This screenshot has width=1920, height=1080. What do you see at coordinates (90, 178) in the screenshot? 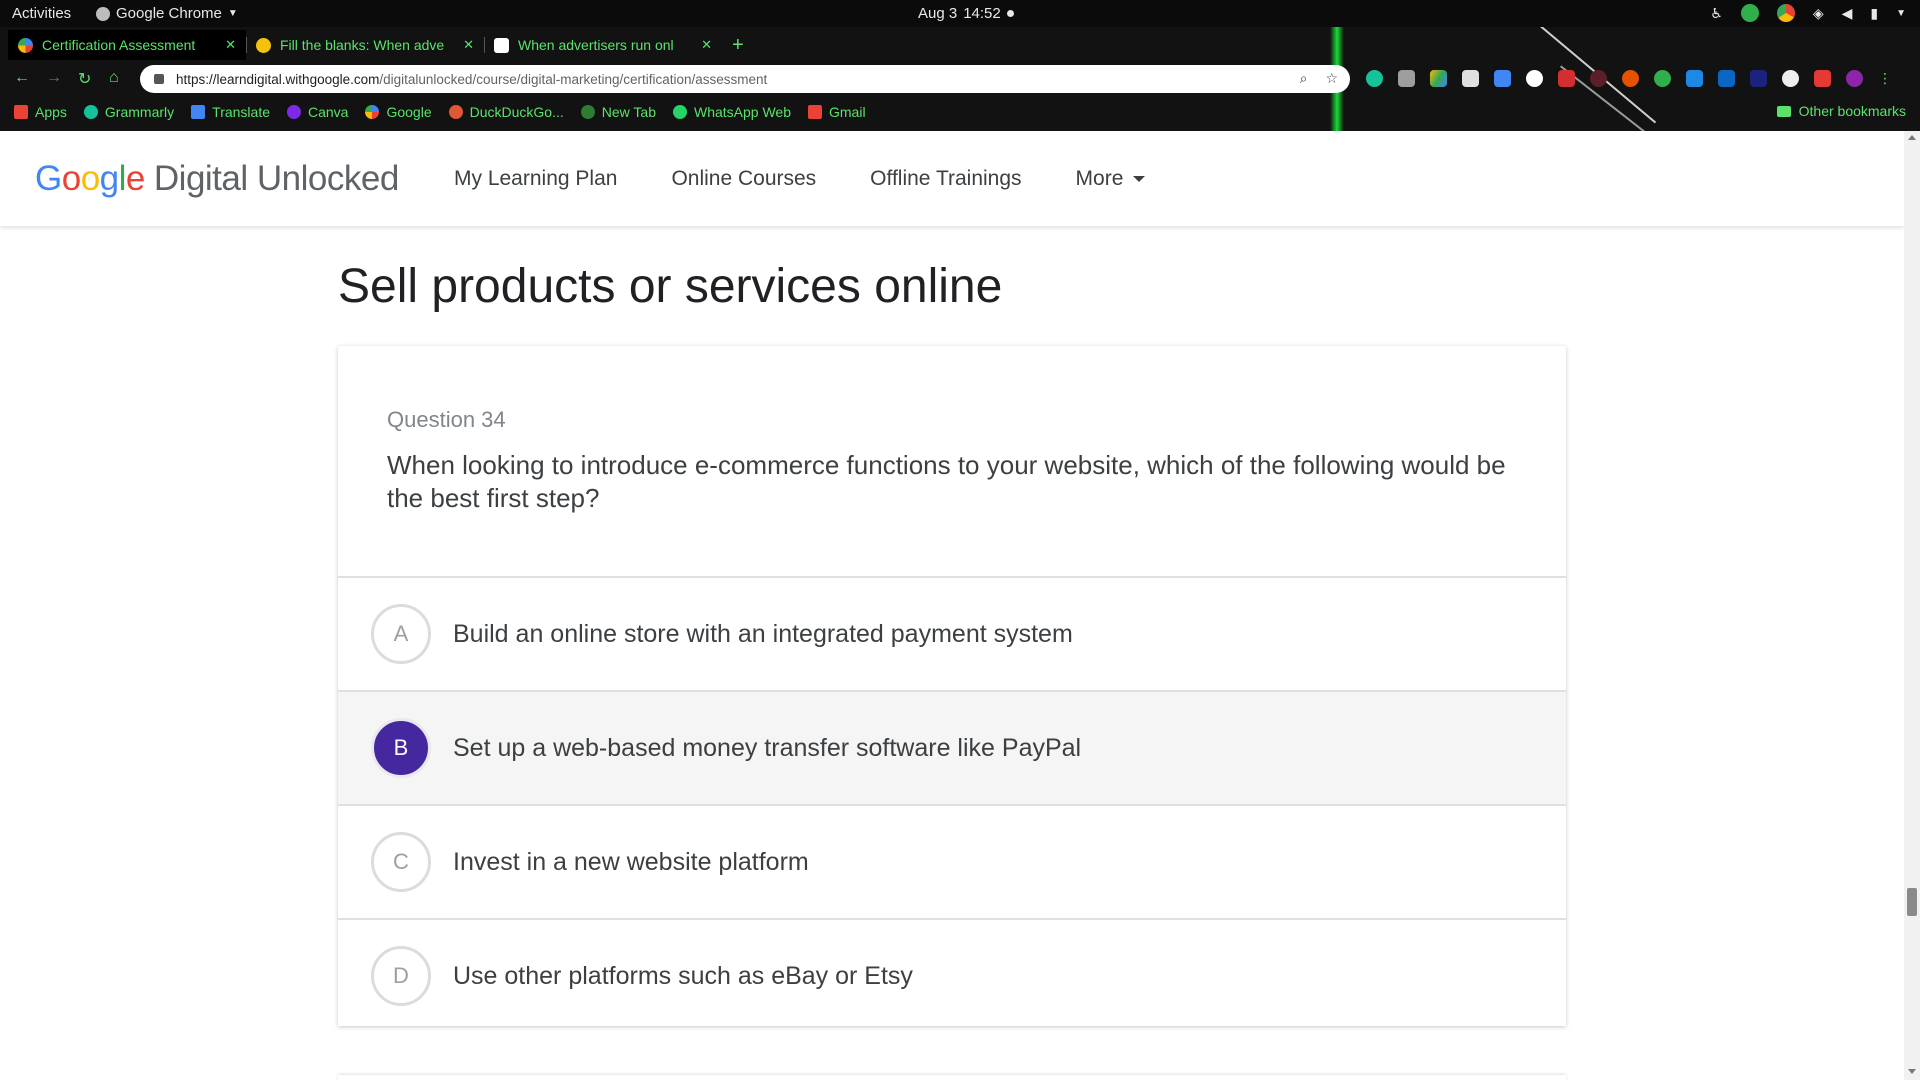
I see `google-wordmark: Google` at bounding box center [90, 178].